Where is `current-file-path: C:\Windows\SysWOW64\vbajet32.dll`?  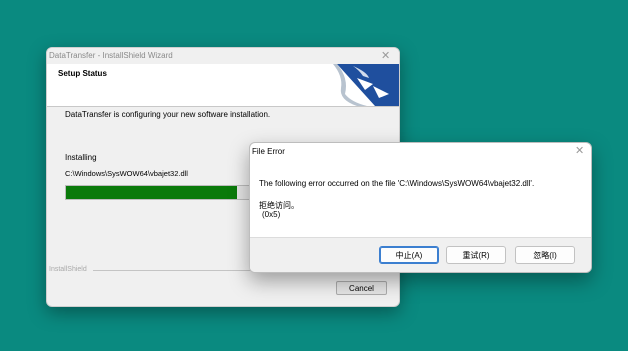
current-file-path: C:\Windows\SysWOW64\vbajet32.dll is located at coordinates (126, 173).